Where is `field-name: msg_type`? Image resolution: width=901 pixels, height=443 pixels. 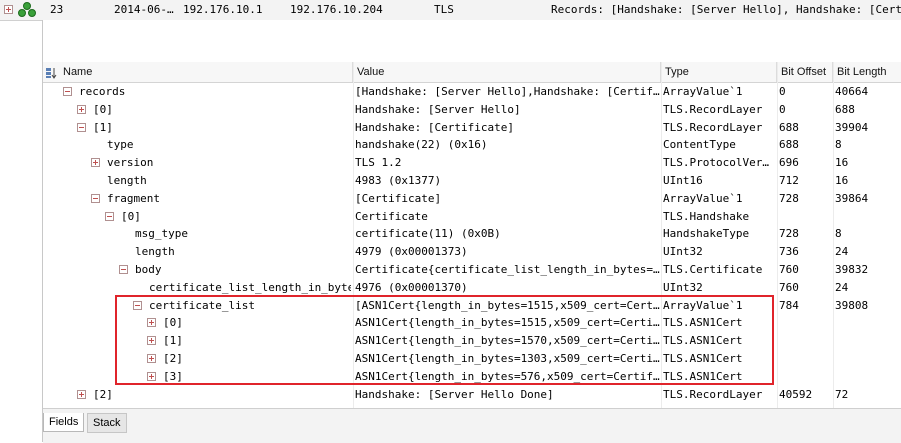
field-name: msg_type is located at coordinates (161, 234).